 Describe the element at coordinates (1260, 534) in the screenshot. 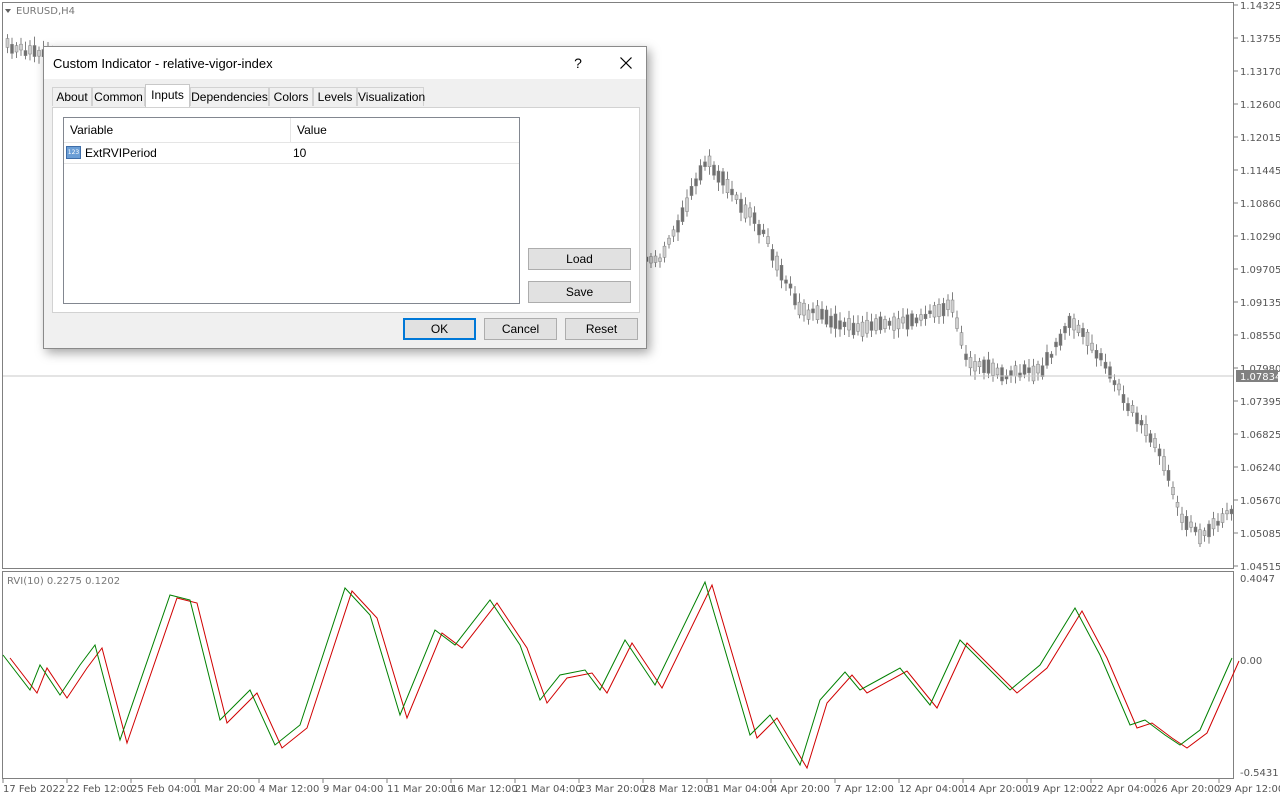

I see `price-tick-label: 1.05085` at that location.